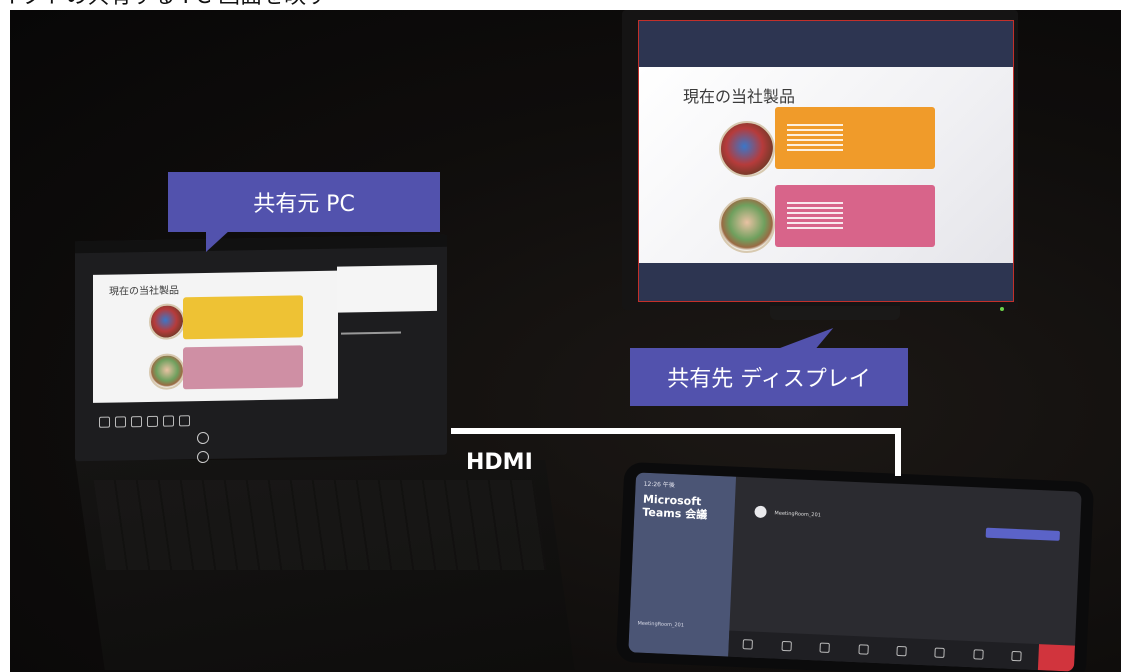 This screenshot has width=1131, height=672. I want to click on avatar, so click(760, 512).